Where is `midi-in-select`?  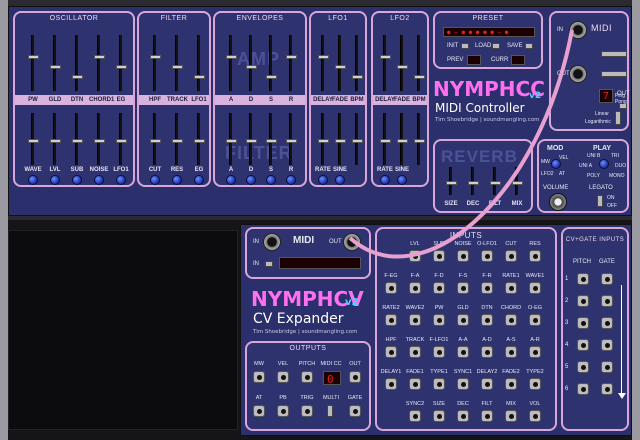
midi-in-select is located at coordinates (614, 54).